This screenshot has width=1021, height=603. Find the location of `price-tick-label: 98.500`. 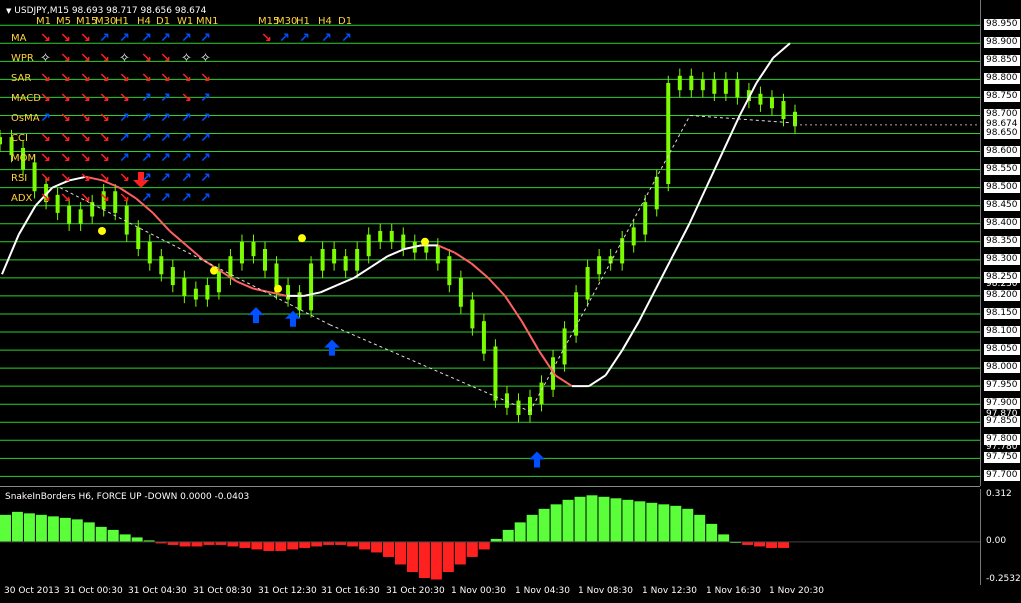

price-tick-label: 98.500 is located at coordinates (1002, 187).